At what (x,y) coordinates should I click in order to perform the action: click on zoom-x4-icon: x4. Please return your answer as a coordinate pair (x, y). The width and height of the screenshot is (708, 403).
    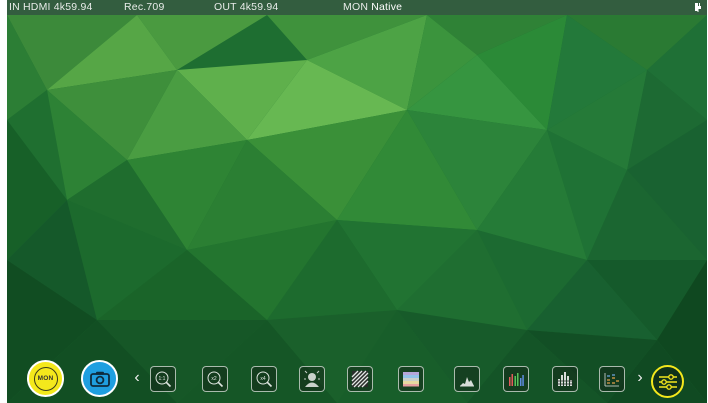
    Looking at the image, I should click on (264, 379).